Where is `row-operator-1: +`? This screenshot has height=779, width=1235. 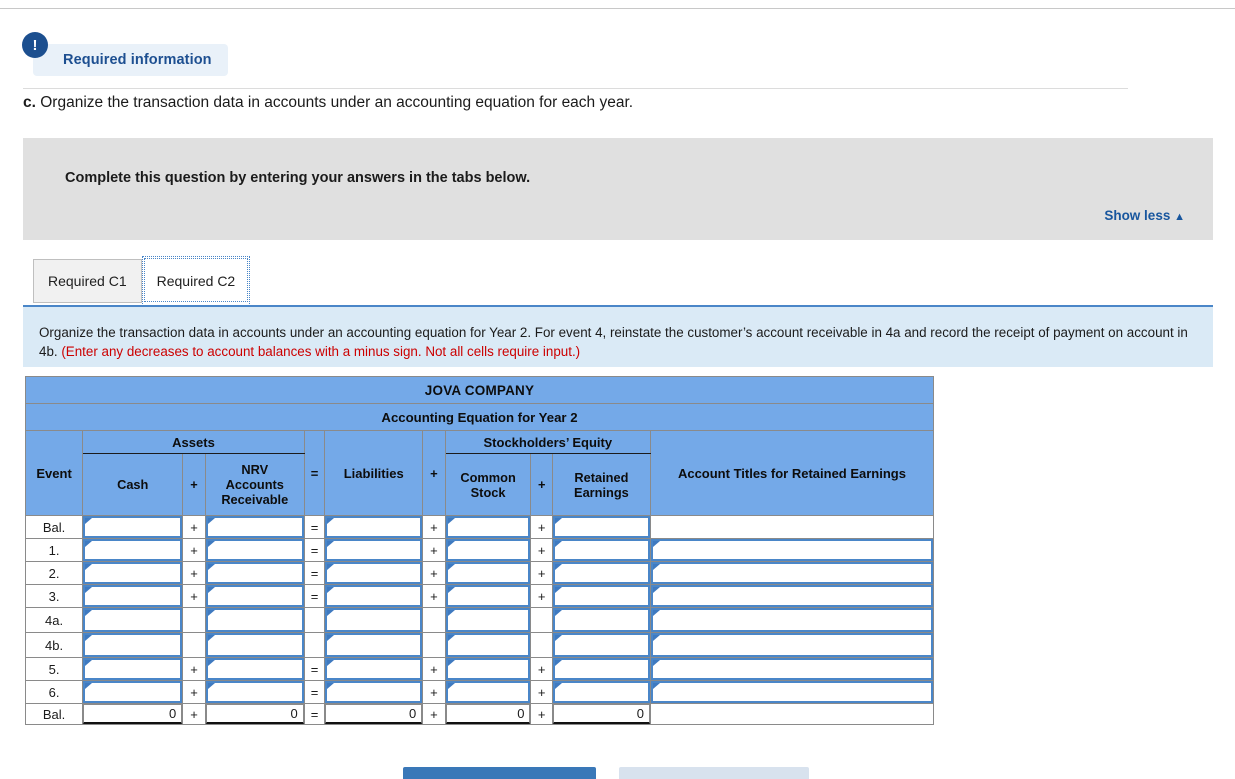
row-operator-1: + is located at coordinates (194, 596).